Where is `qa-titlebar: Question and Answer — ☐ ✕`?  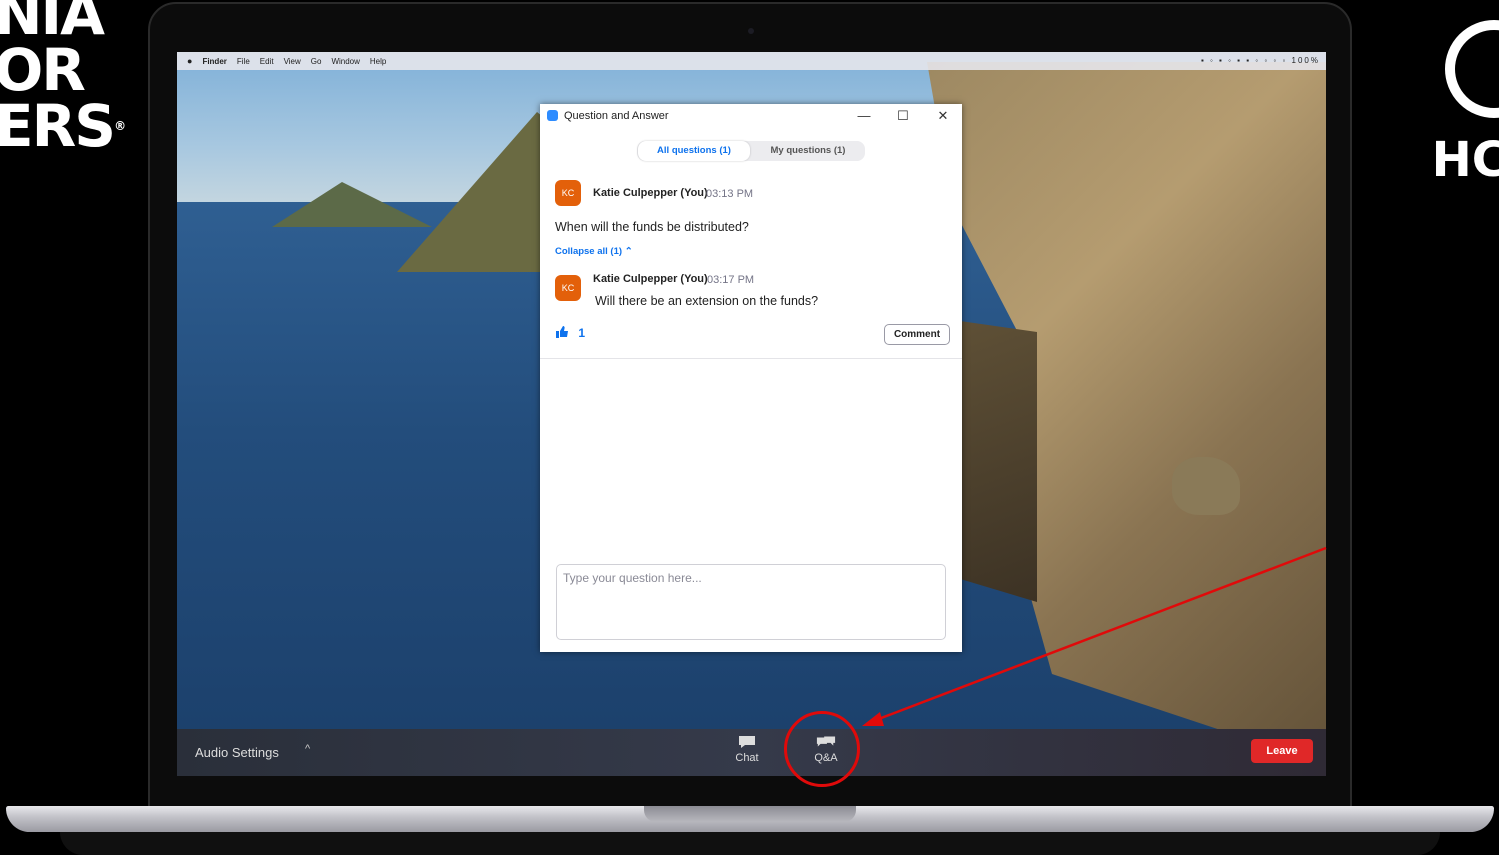
qa-titlebar: Question and Answer — ☐ ✕ is located at coordinates (751, 116).